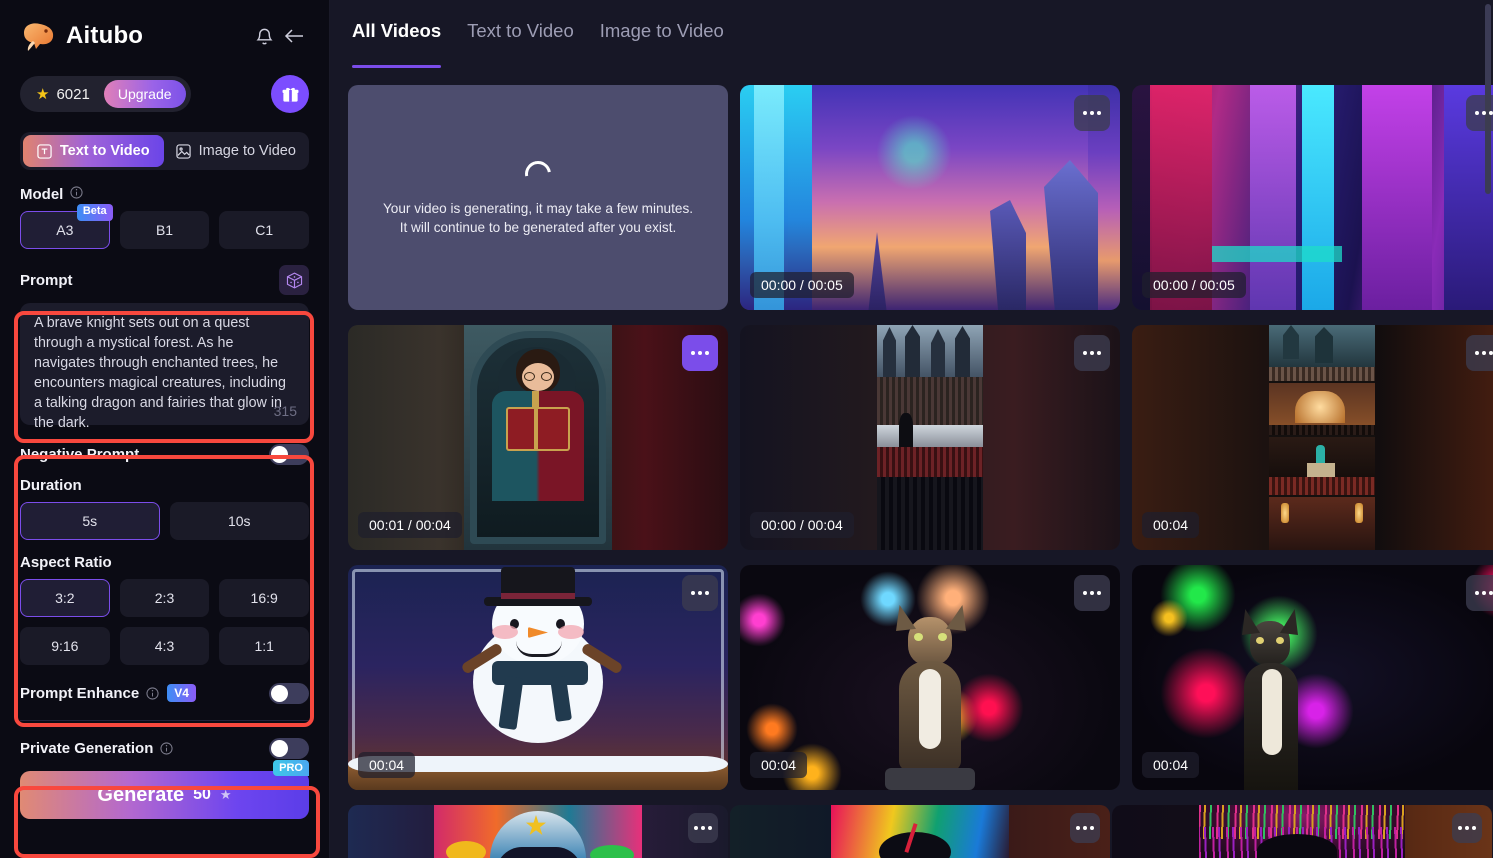  What do you see at coordinates (65, 230) in the screenshot?
I see `model-option-a3-label: A3` at bounding box center [65, 230].